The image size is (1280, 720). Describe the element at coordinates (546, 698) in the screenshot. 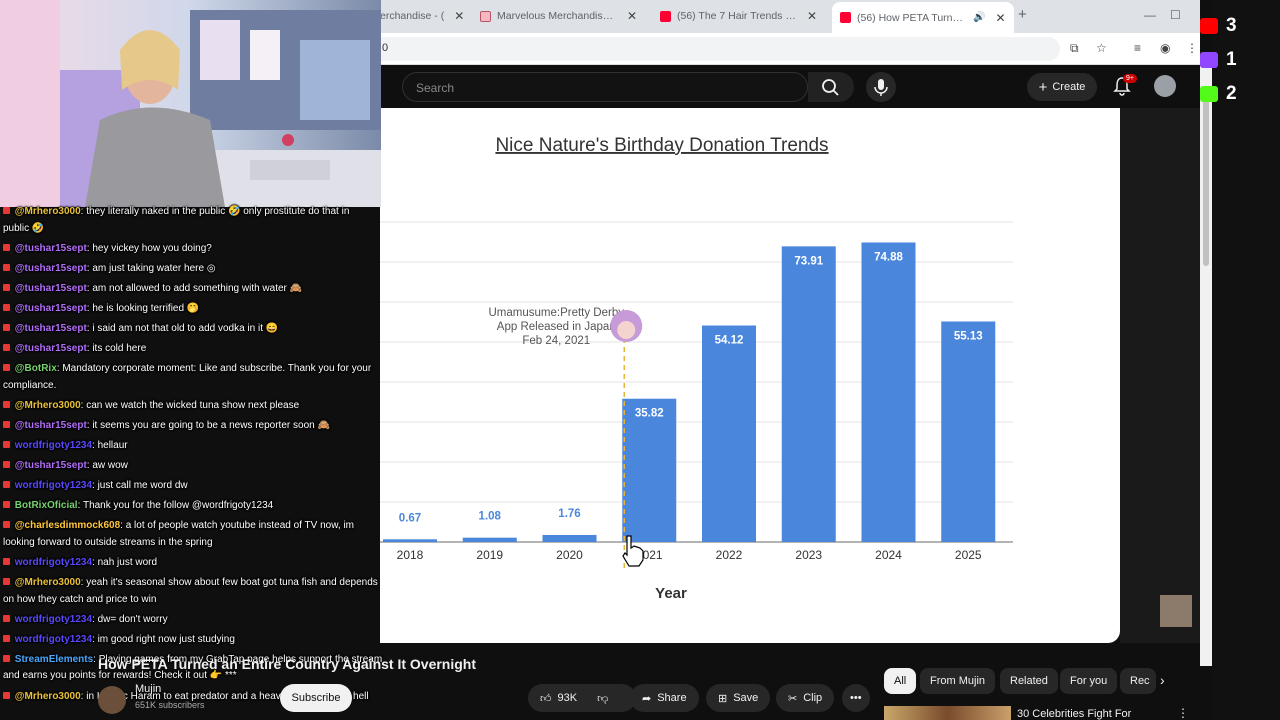

I see `like-icon: 👍︎` at that location.